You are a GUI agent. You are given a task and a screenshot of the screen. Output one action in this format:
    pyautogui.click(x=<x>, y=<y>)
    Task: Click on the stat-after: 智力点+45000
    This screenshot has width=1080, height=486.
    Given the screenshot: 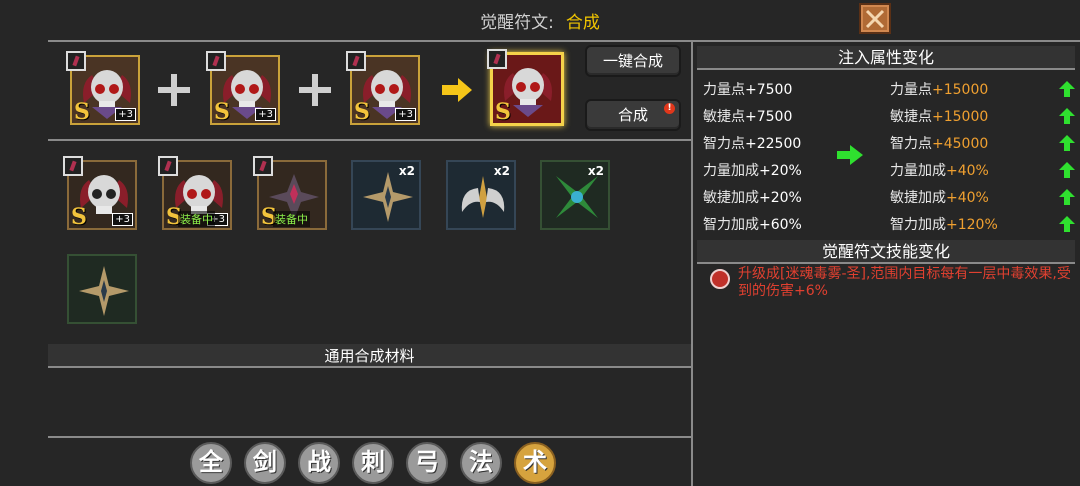 What is the action you would take?
    pyautogui.click(x=939, y=144)
    